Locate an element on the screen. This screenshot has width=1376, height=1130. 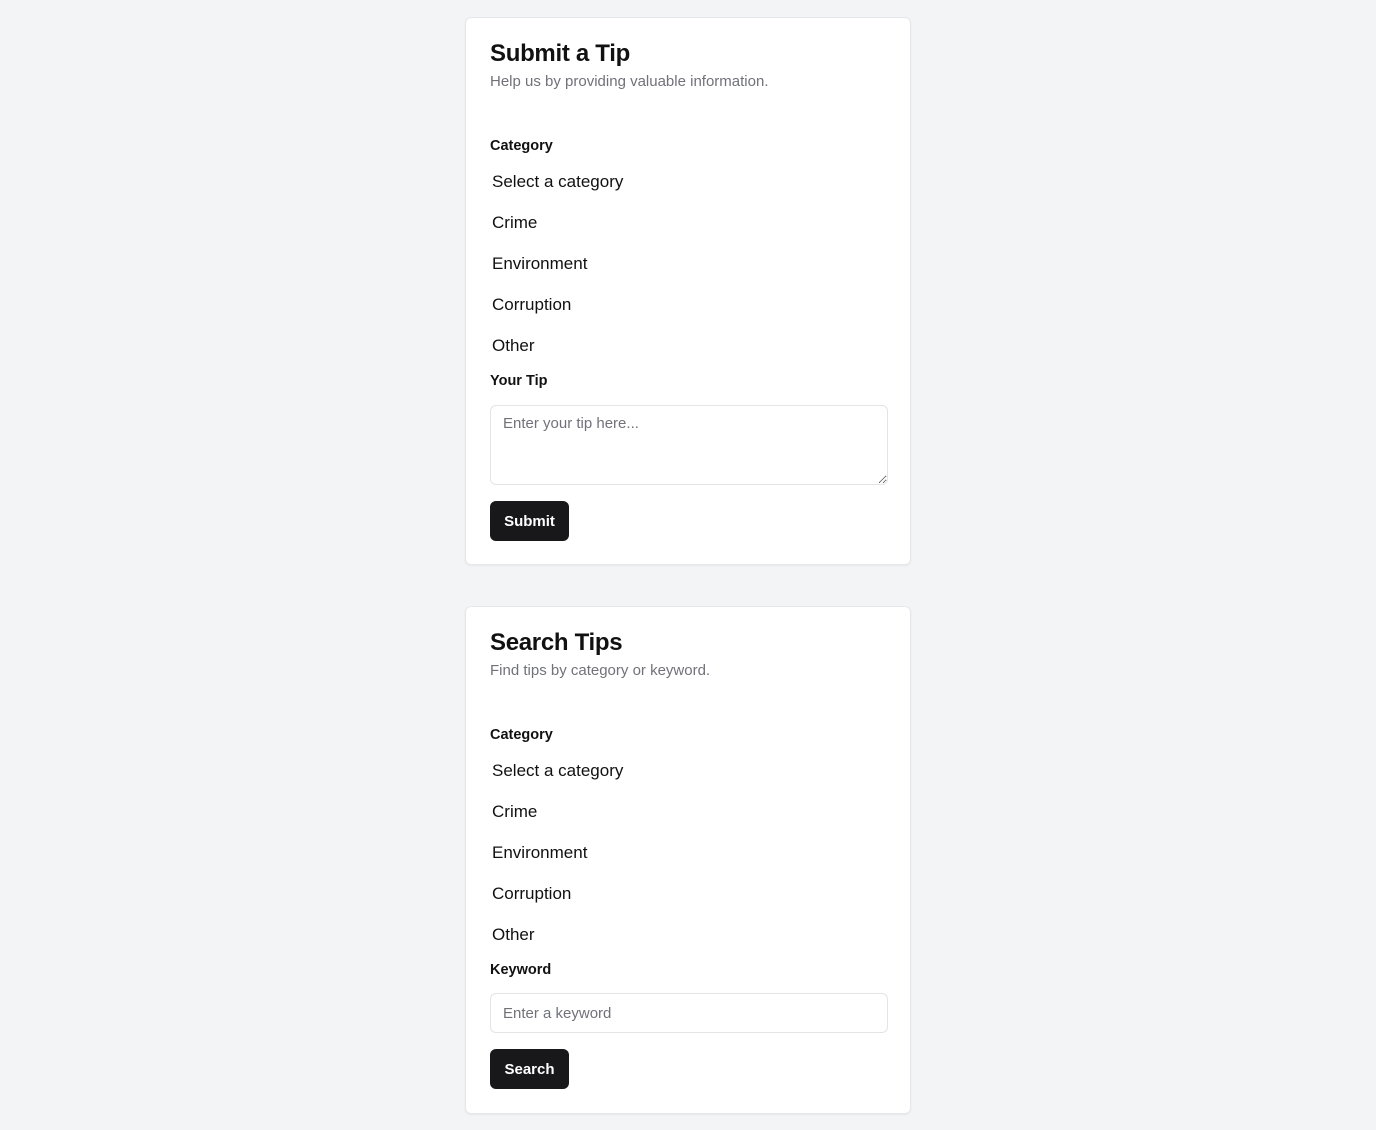
submit-category-option-crime: Crime is located at coordinates (557, 232).